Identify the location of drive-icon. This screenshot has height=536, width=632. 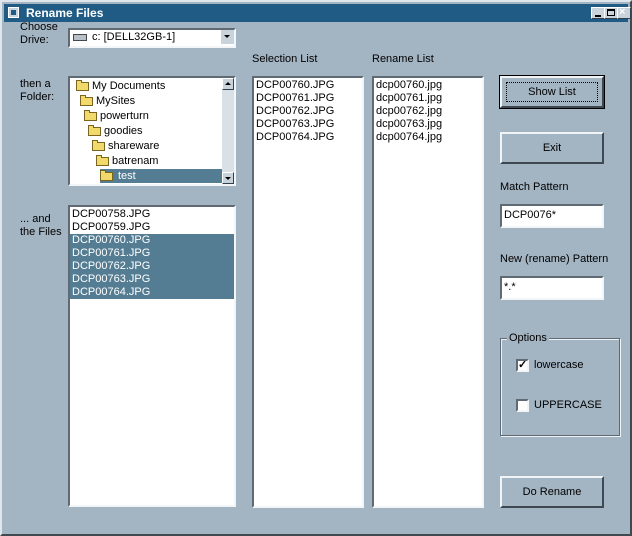
(80, 37).